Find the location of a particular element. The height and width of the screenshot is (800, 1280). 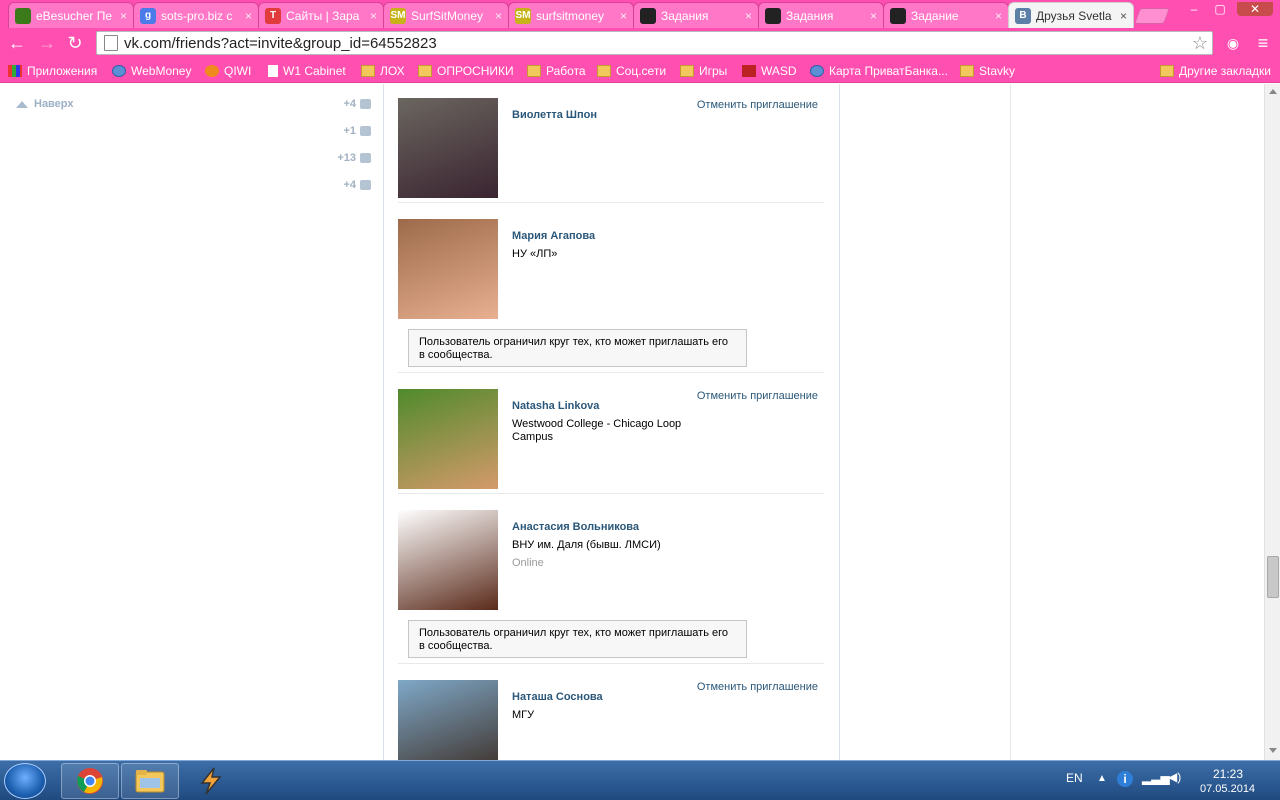

bookmark-7: Соц.сети is located at coordinates (631, 70).